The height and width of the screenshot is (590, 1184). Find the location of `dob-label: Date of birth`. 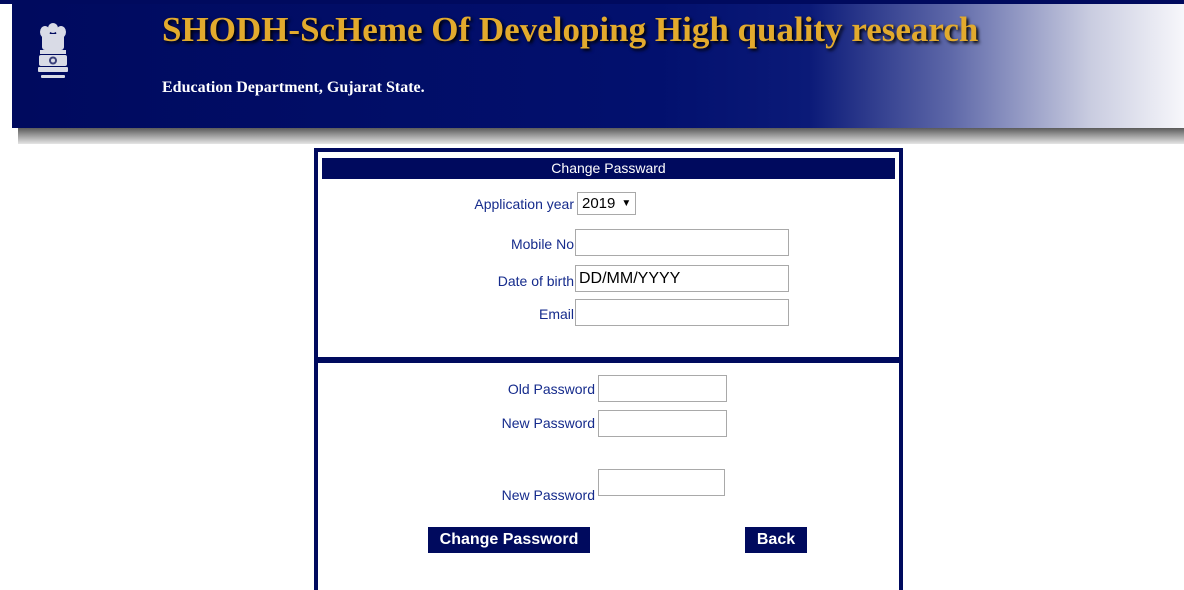

dob-label: Date of birth is located at coordinates (535, 281).